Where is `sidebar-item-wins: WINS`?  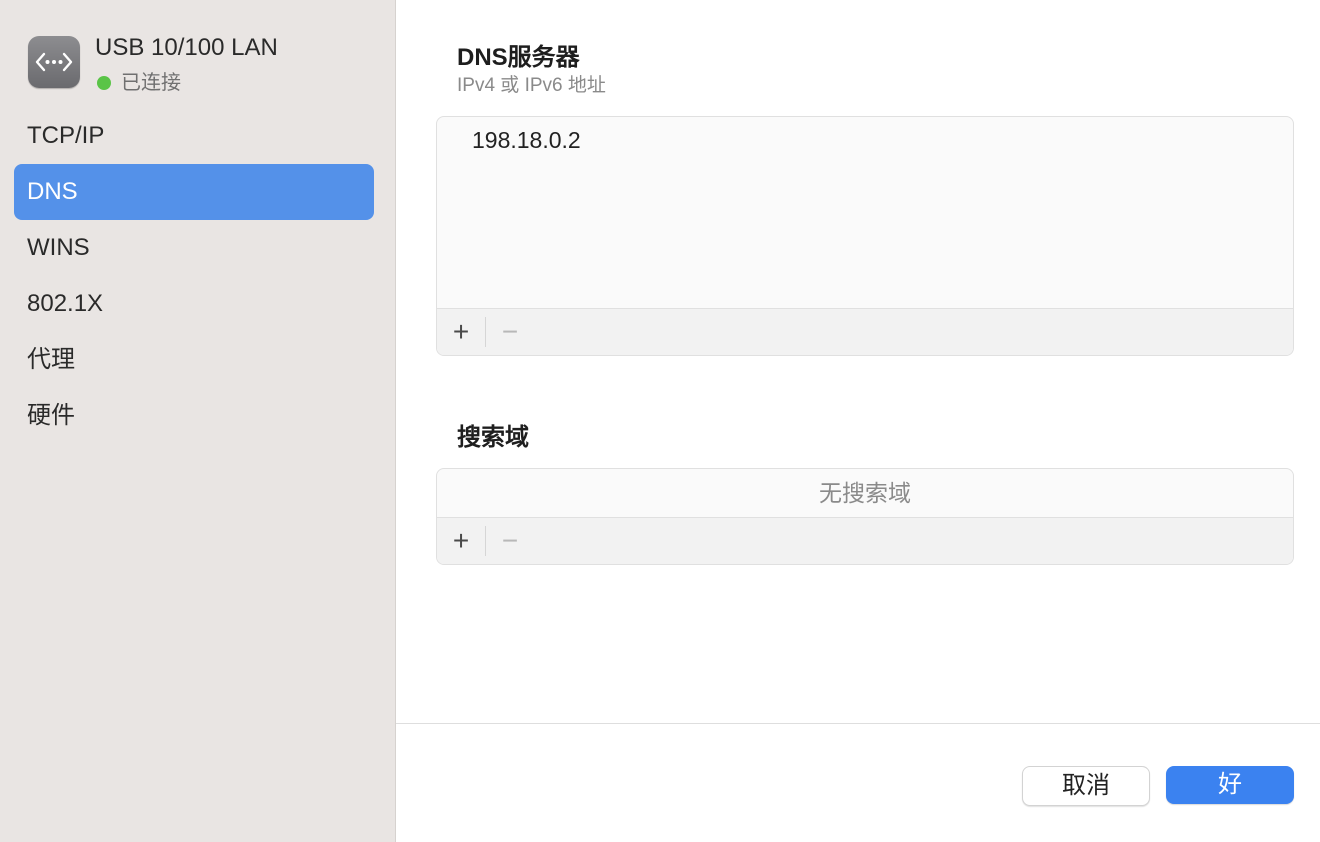
sidebar-item-wins: WINS is located at coordinates (194, 248).